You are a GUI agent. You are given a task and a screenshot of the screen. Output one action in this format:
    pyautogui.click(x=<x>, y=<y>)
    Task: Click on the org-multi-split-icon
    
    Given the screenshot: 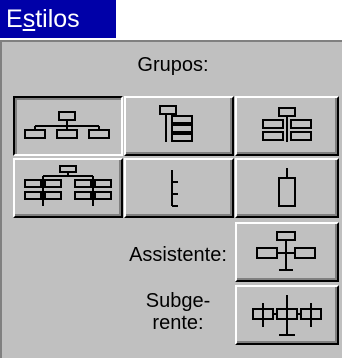 What is the action you would take?
    pyautogui.click(x=68, y=185)
    